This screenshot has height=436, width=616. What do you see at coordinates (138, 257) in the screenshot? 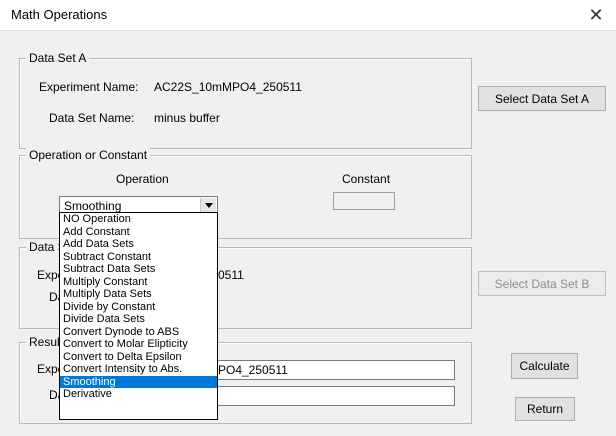
I see `dropdown-option: Subtract Constant` at bounding box center [138, 257].